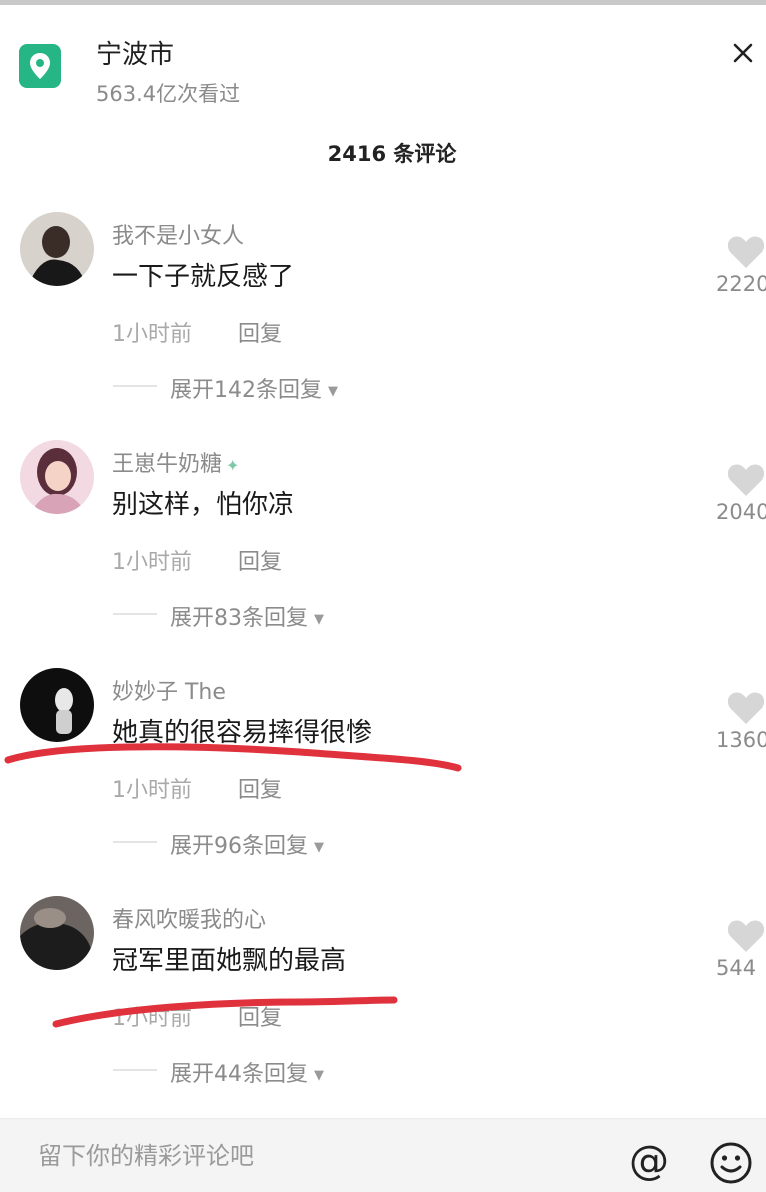 The height and width of the screenshot is (1192, 766). I want to click on expand-replies-button: 展开83条回复 ▼, so click(247, 616).